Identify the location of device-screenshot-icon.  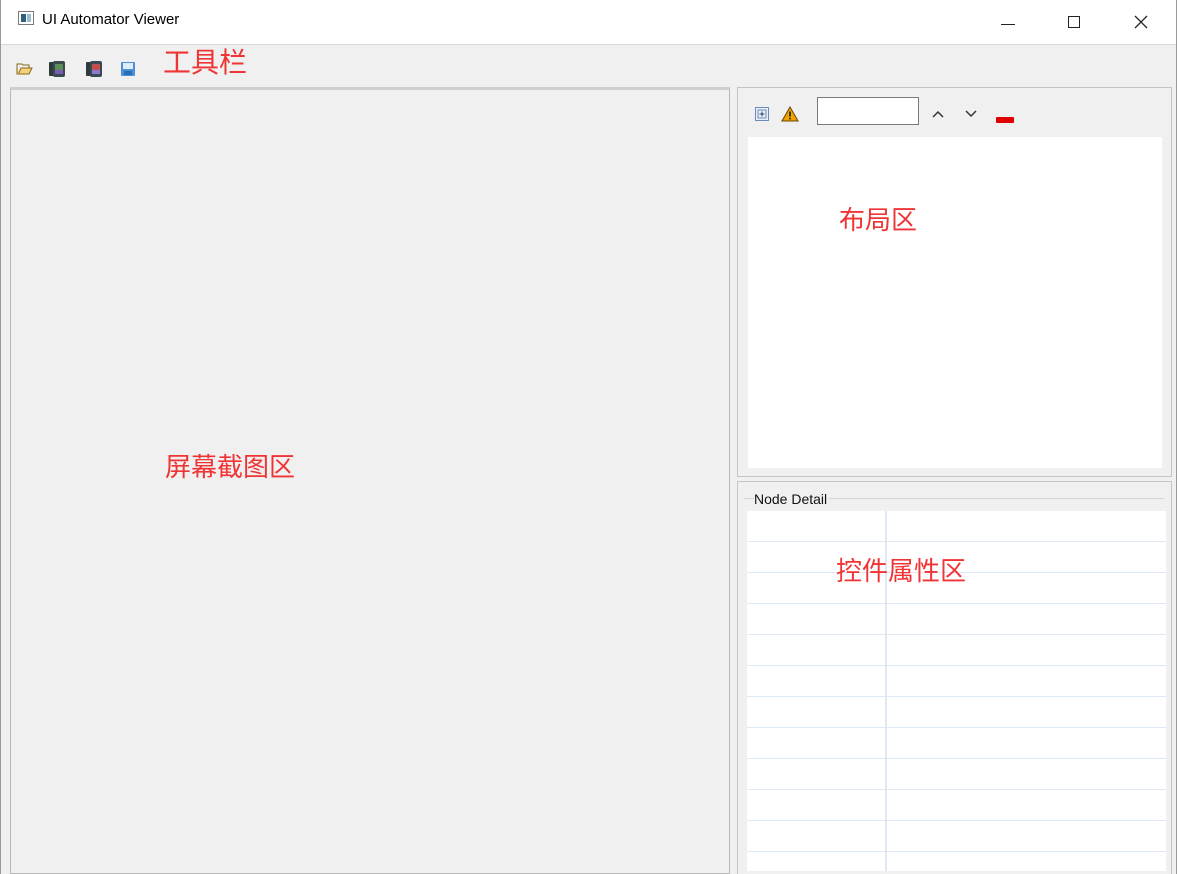
(57, 69).